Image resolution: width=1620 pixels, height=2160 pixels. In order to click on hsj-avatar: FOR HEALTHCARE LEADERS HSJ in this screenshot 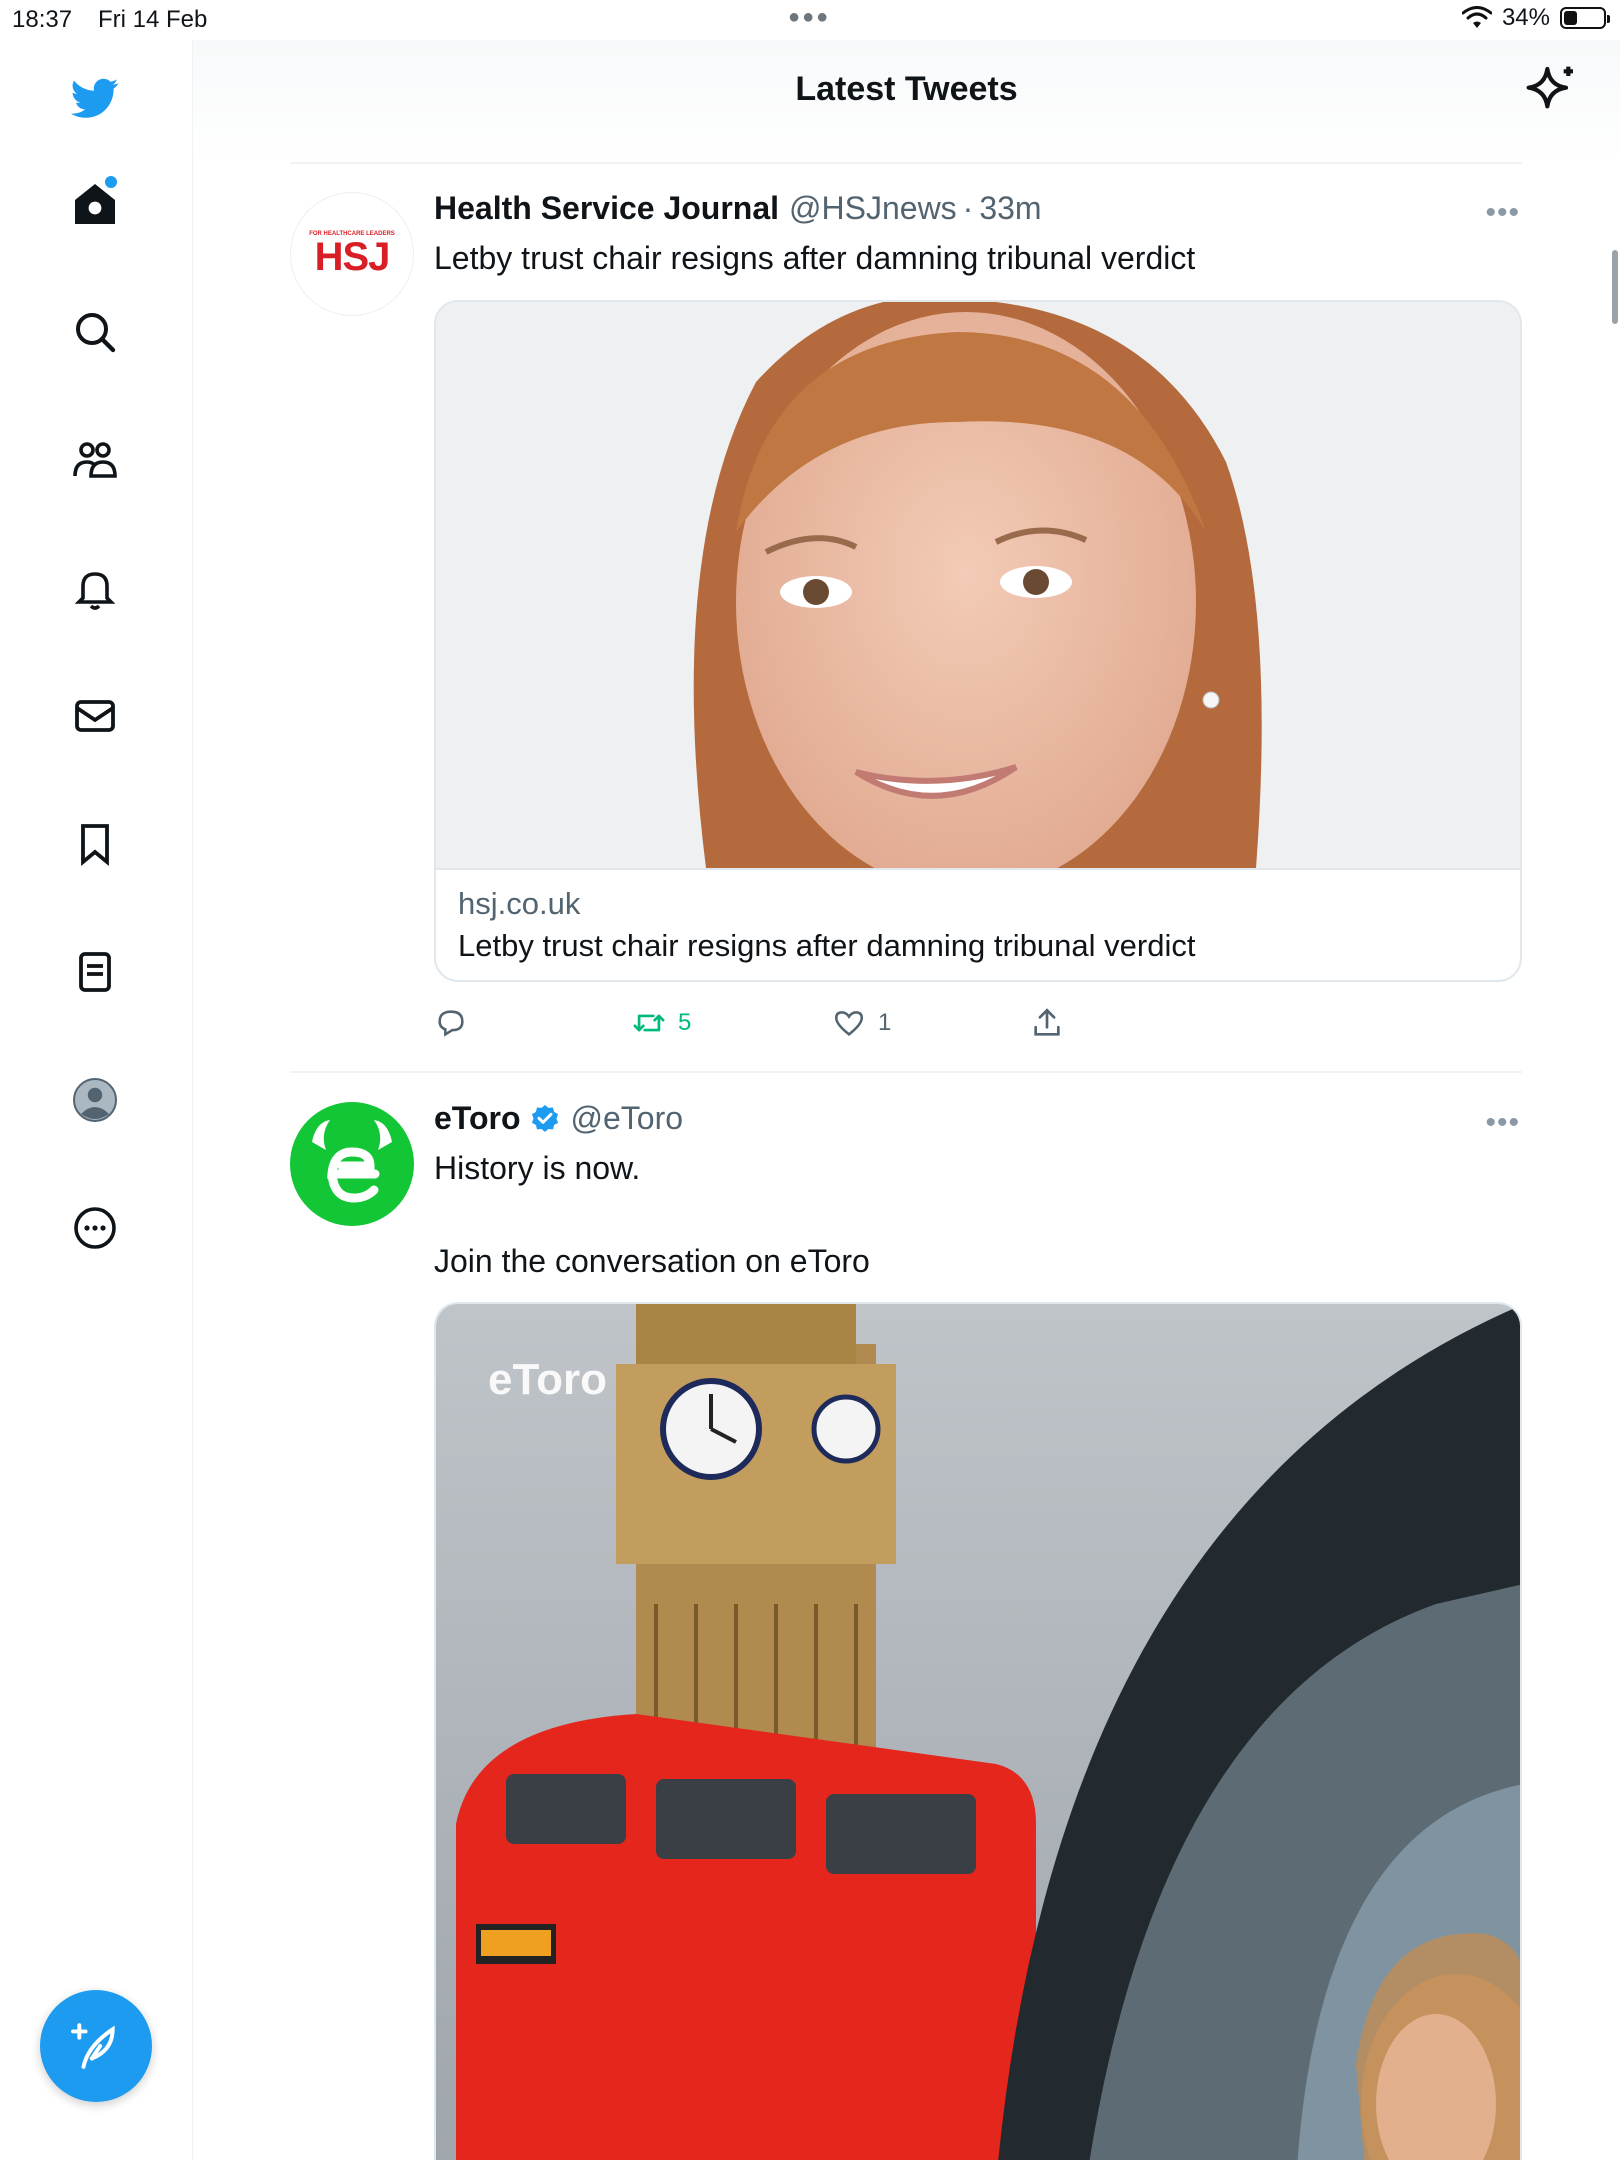, I will do `click(352, 254)`.